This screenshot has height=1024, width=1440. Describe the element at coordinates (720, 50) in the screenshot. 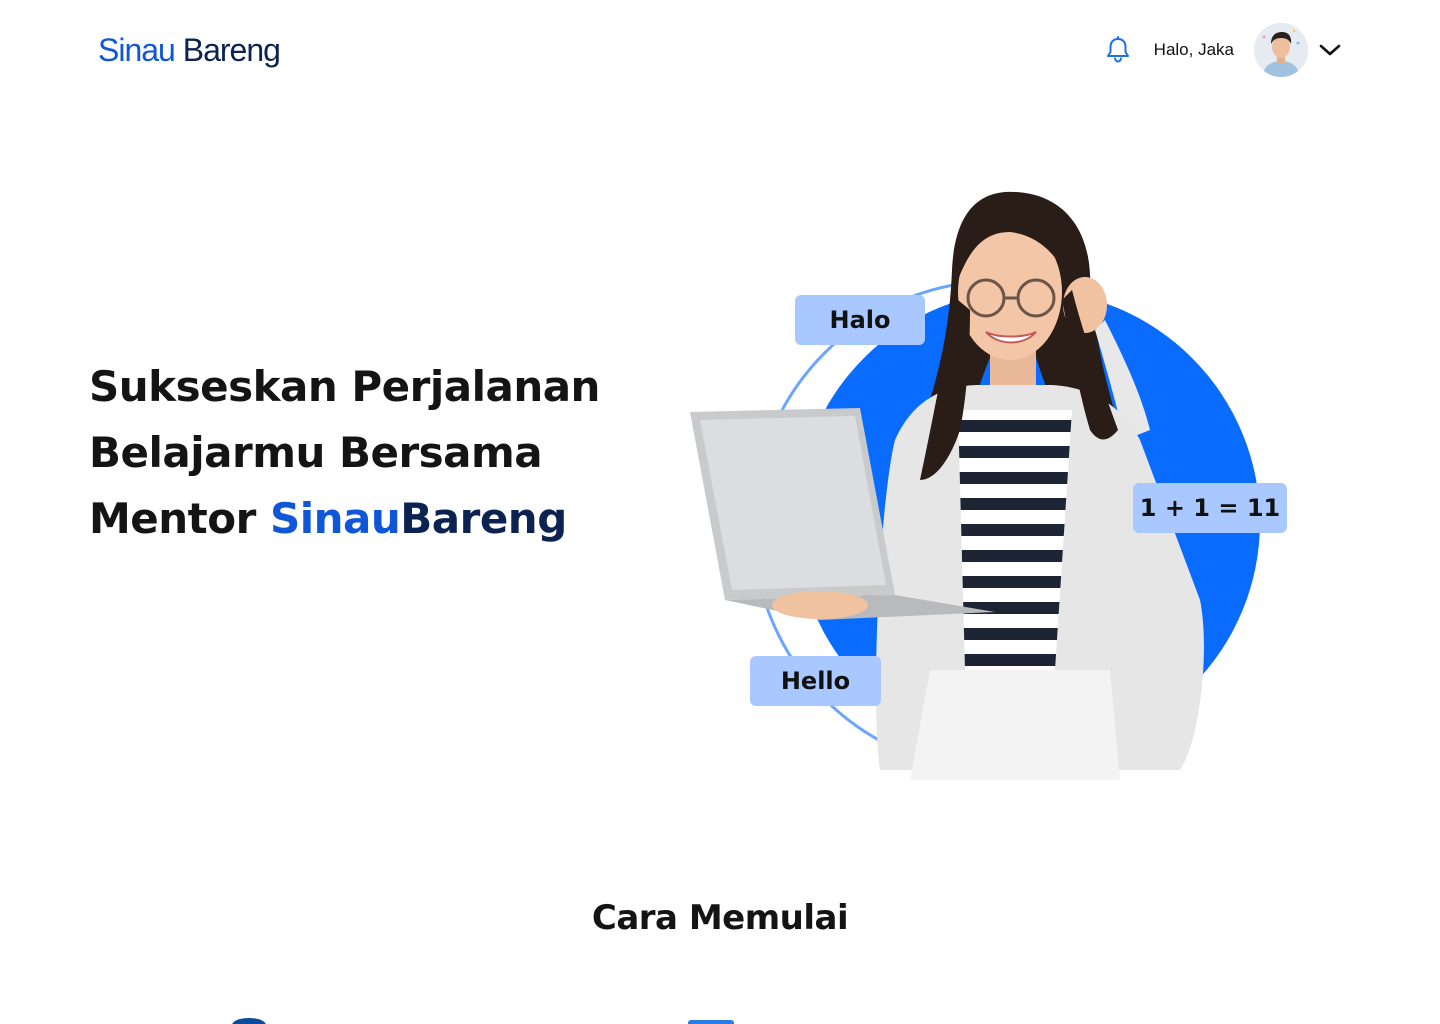

I see `top-navbar: Sinau Bareng Halo, Jaka` at that location.